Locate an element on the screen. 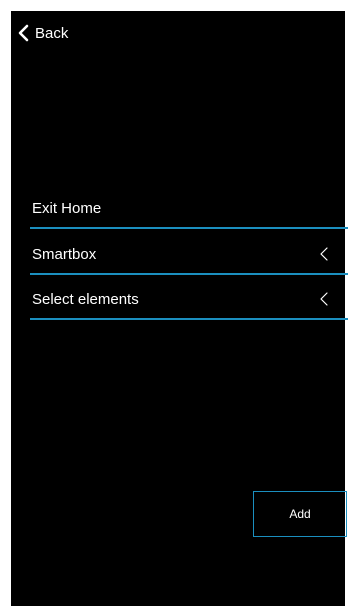 The height and width of the screenshot is (606, 355). back-label: Back is located at coordinates (52, 33).